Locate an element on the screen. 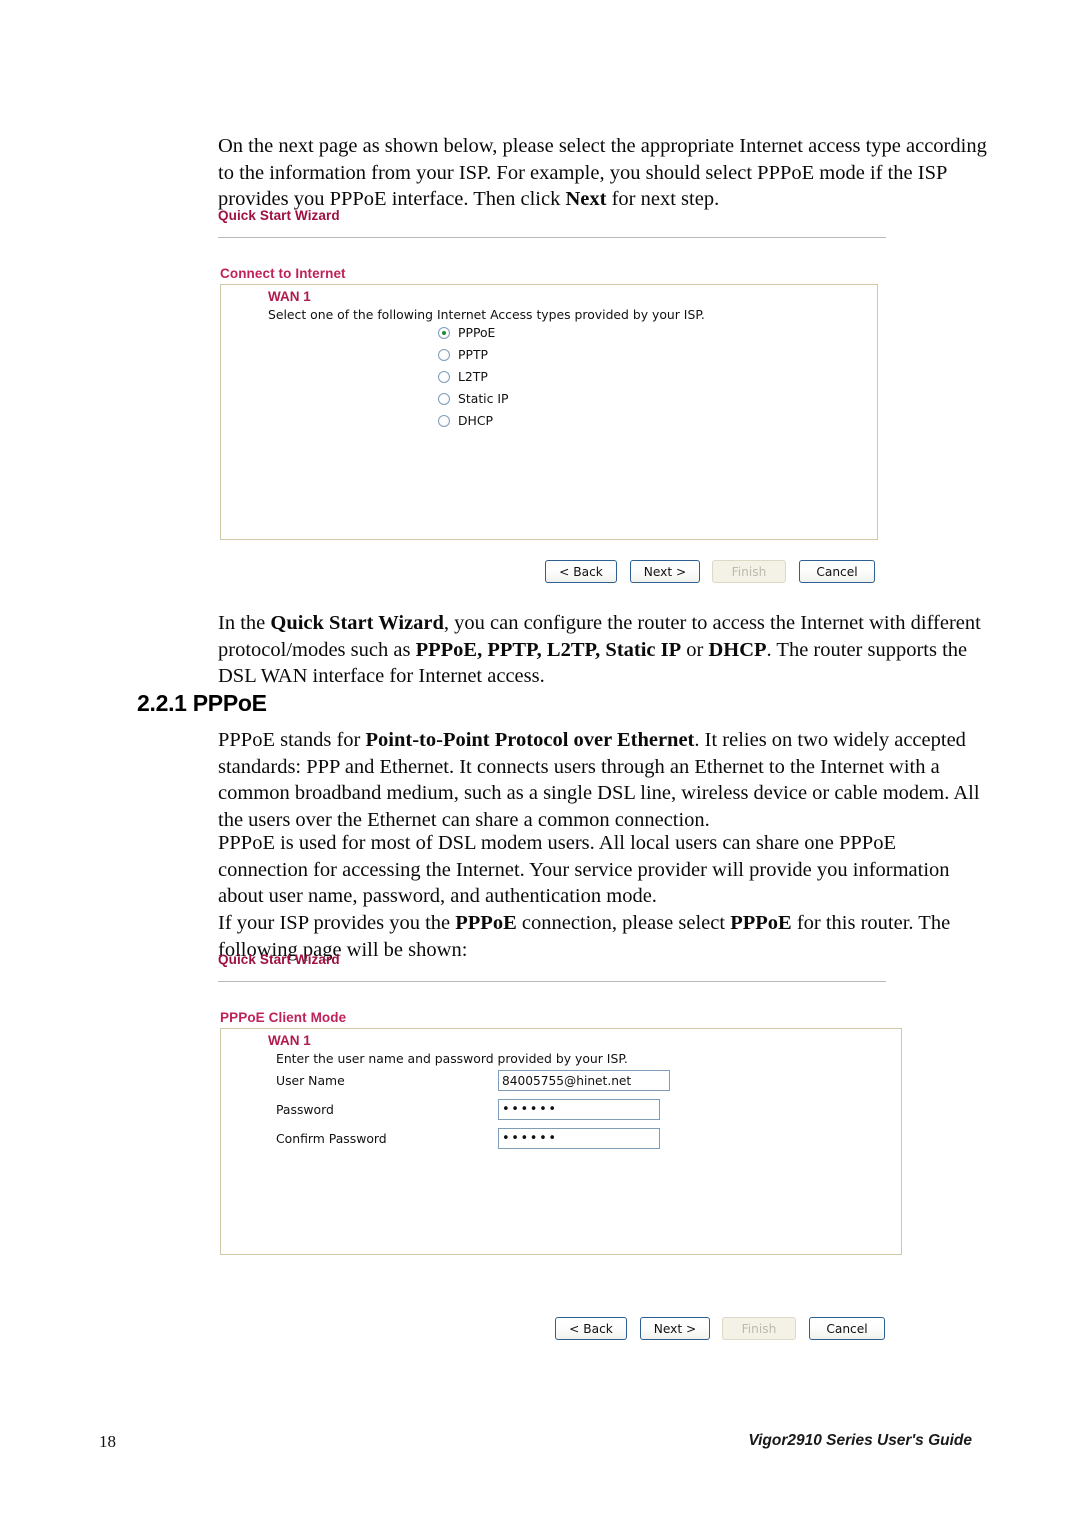 This screenshot has height=1528, width=1080. wizard-button-row-pppoe: < Back Next > Finish Cancel is located at coordinates (720, 1328).